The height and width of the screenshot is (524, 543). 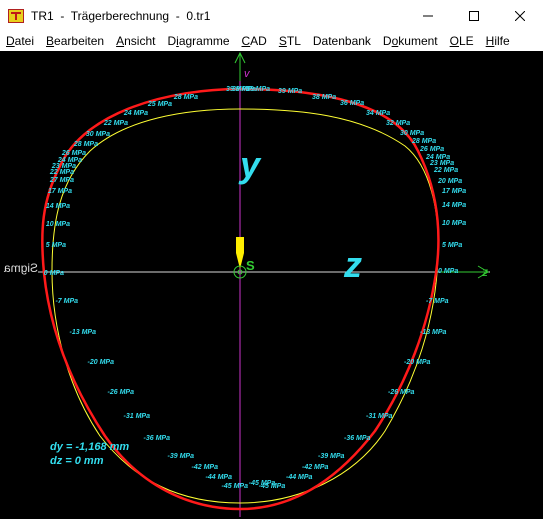 What do you see at coordinates (410, 41) in the screenshot?
I see `menu-item-dokument: Dokument` at bounding box center [410, 41].